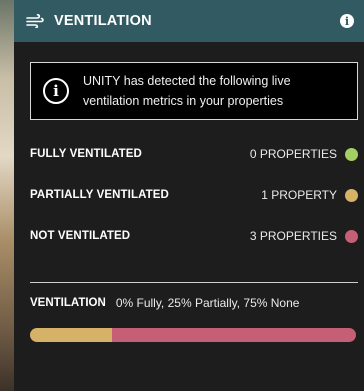  Describe the element at coordinates (187, 81) in the screenshot. I see `notice-line-1: UNITY has detected the following live` at that location.